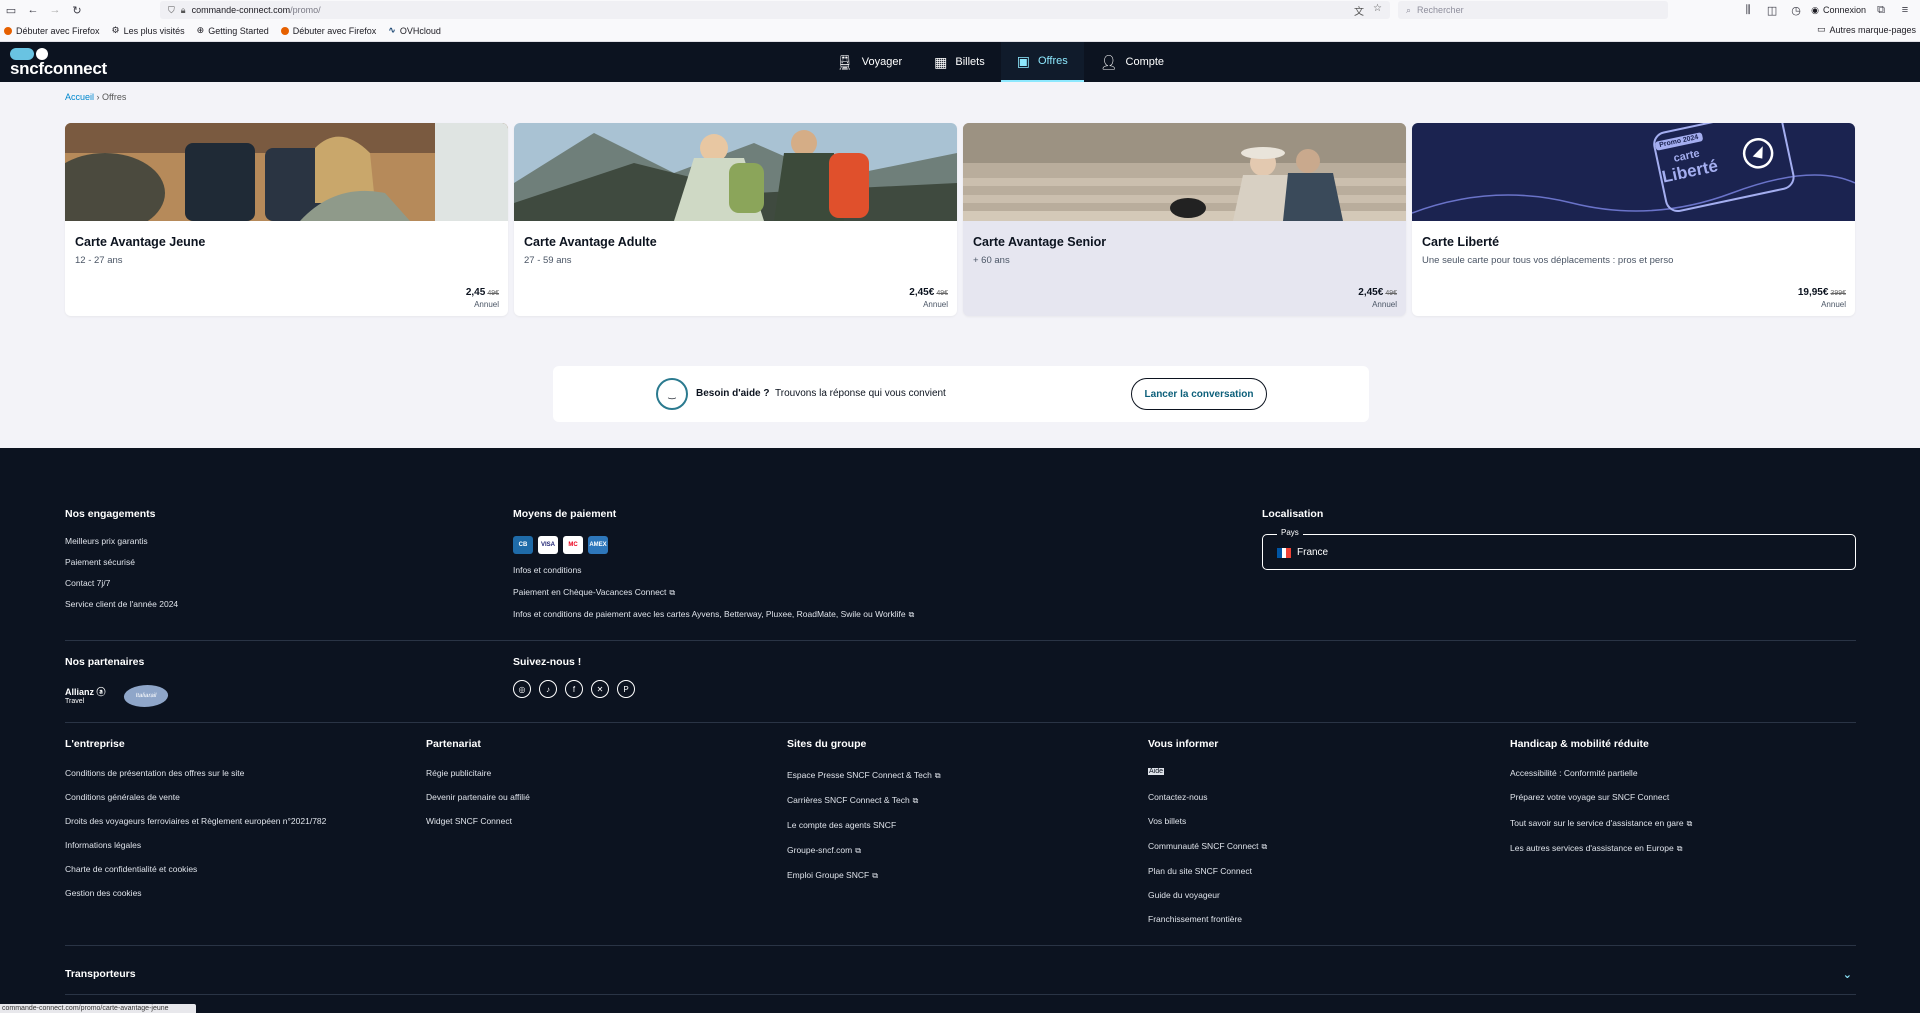  I want to click on footer-link: Infos et conditions, so click(547, 570).